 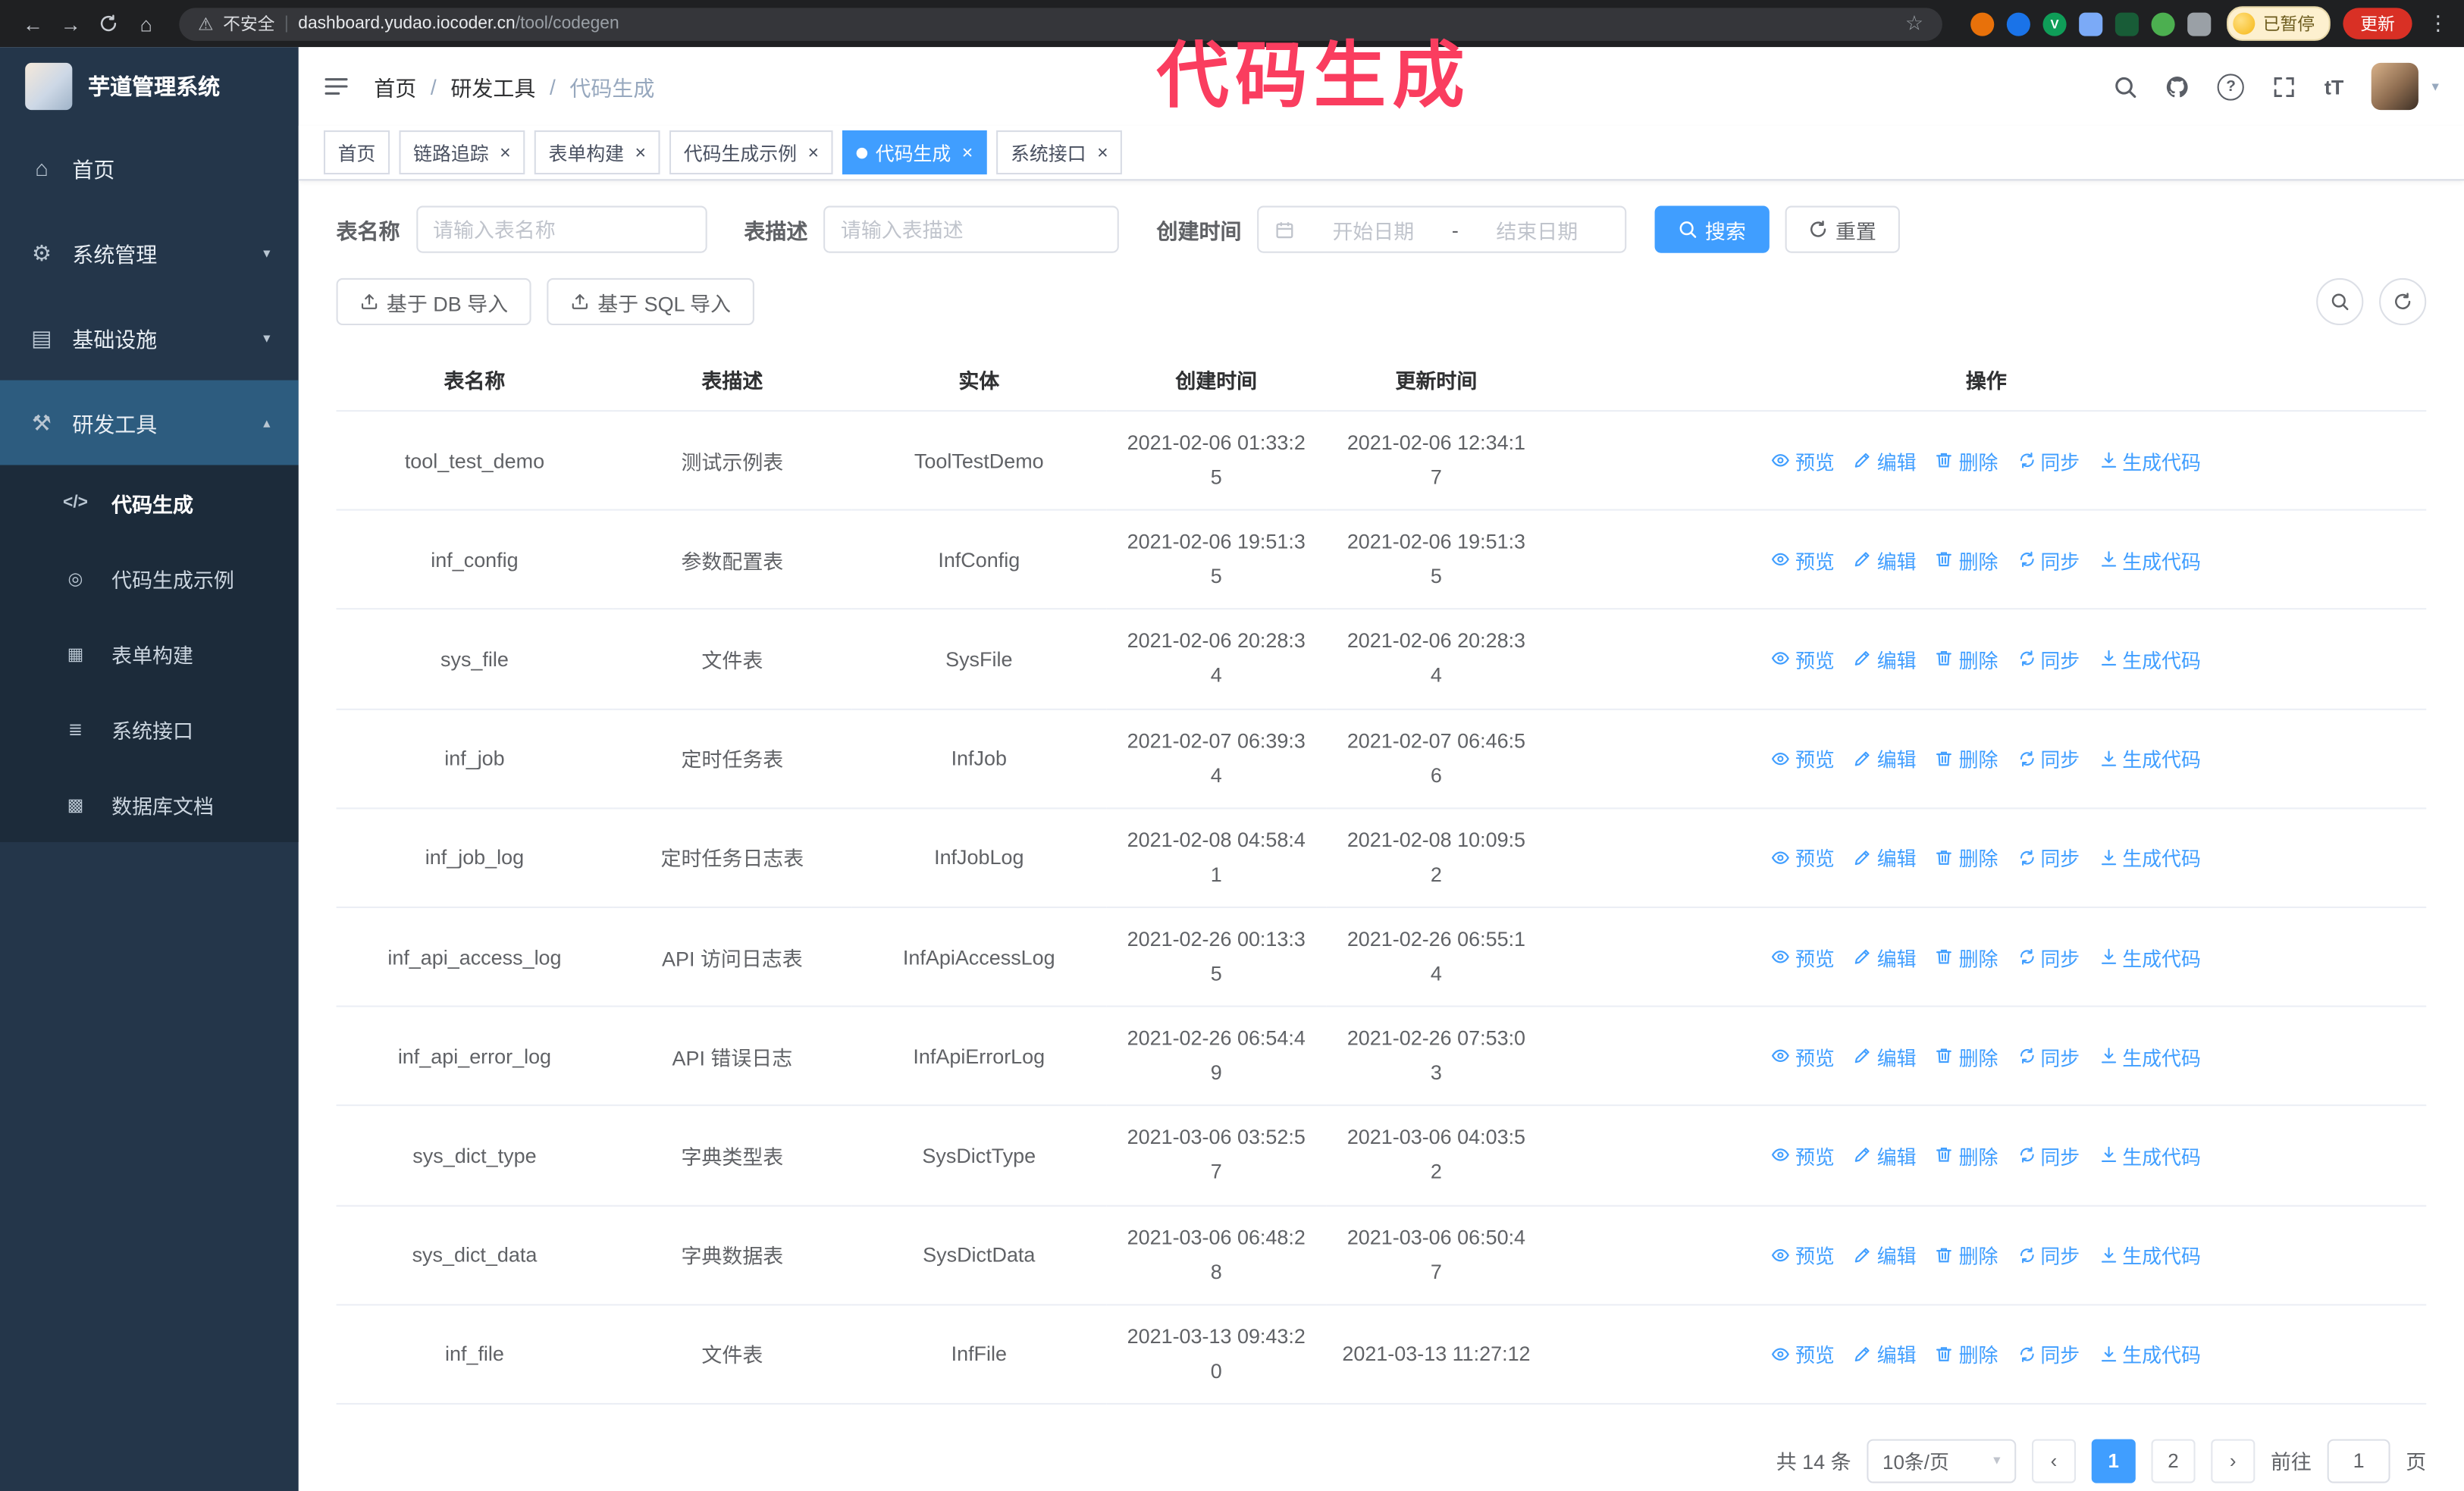 I want to click on tab: 代码生成示例 ×, so click(x=751, y=152).